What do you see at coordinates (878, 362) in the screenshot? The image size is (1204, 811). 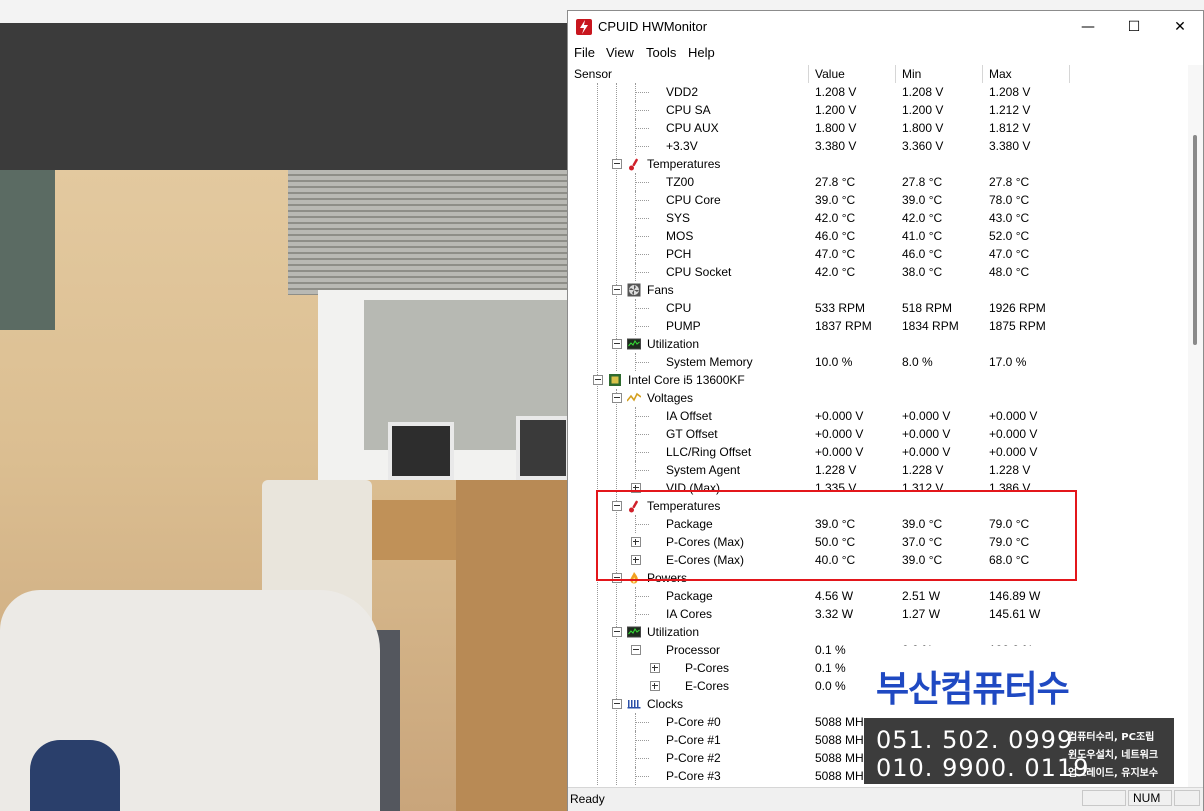 I see `sensor-row: System Memory 10.0 % 8.0 % 17.0 %` at bounding box center [878, 362].